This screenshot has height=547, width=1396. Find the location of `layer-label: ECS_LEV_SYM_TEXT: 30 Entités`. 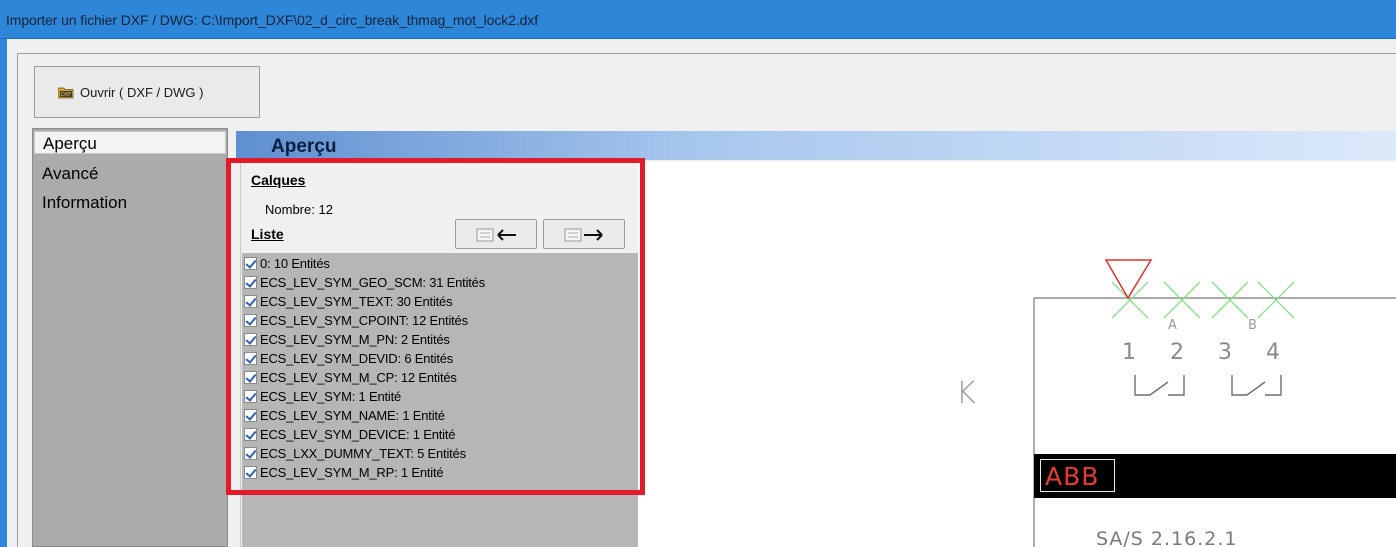

layer-label: ECS_LEV_SYM_TEXT: 30 Entités is located at coordinates (356, 301).